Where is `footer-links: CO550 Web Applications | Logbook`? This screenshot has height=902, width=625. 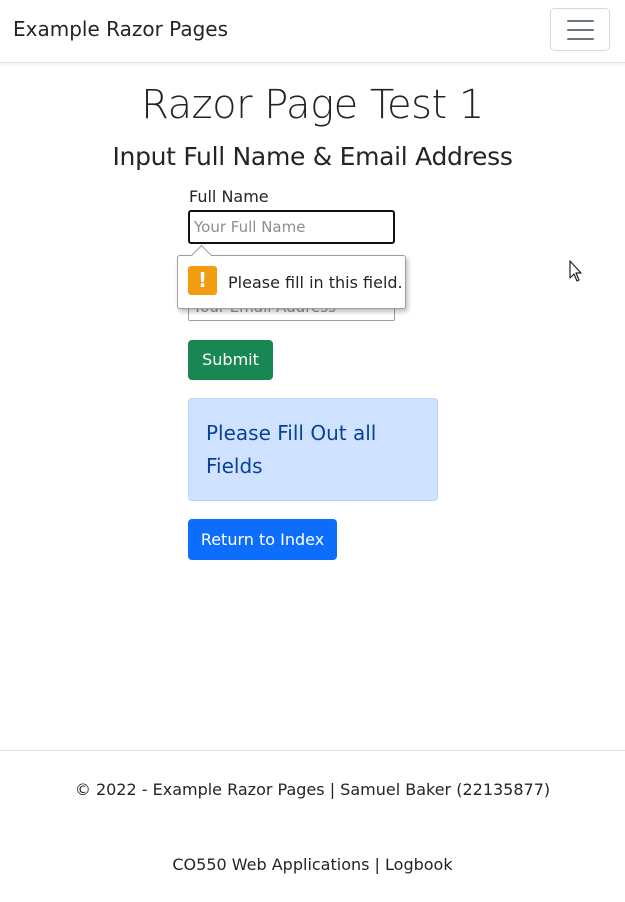
footer-links: CO550 Web Applications | Logbook is located at coordinates (312, 864).